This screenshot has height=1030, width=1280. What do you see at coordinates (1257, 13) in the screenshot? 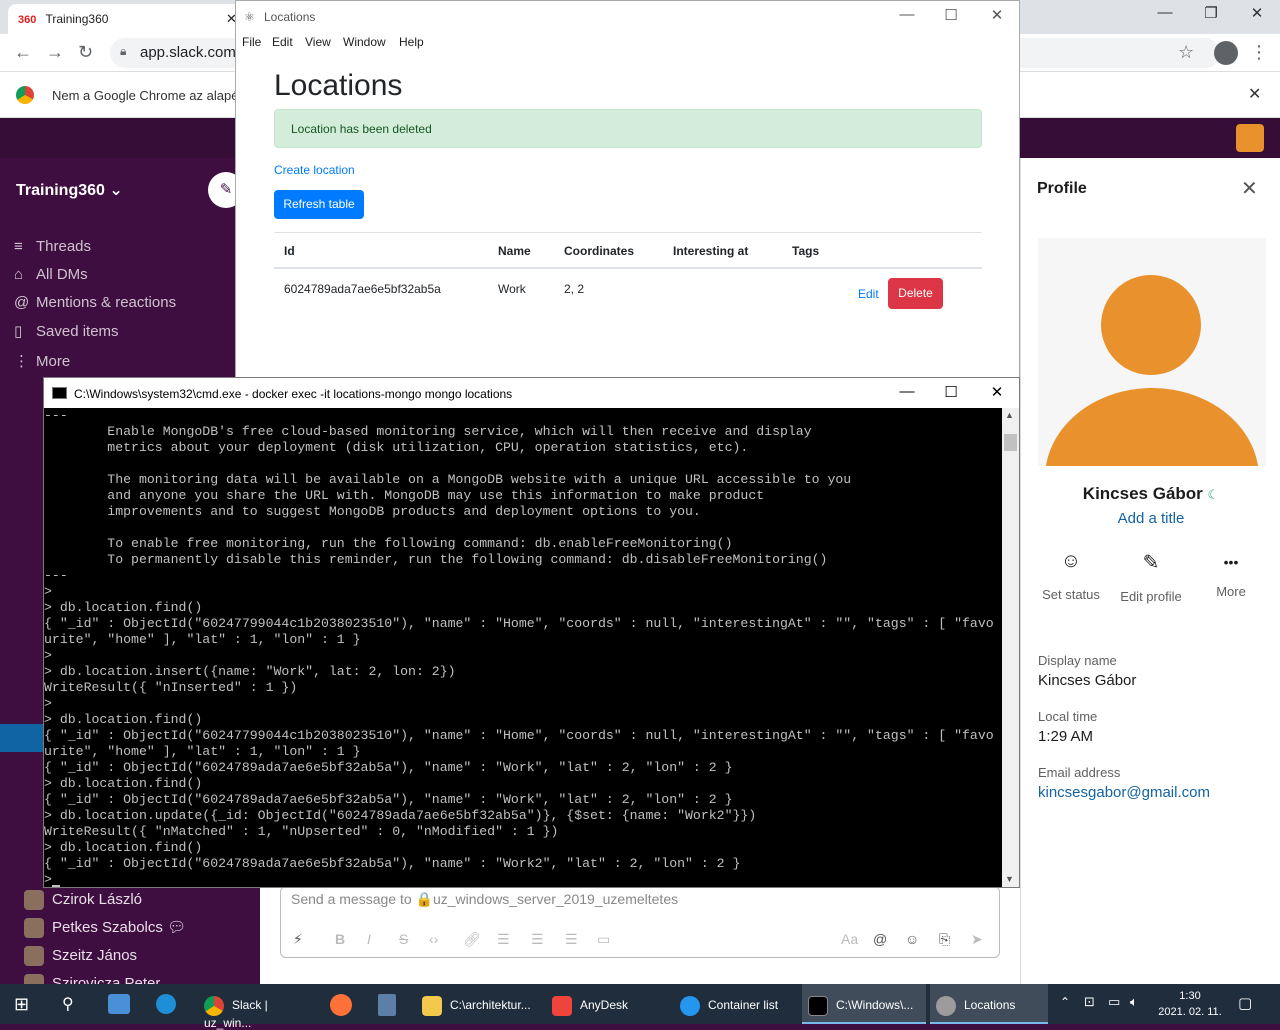
I see `close-window-icon: ✕` at bounding box center [1257, 13].